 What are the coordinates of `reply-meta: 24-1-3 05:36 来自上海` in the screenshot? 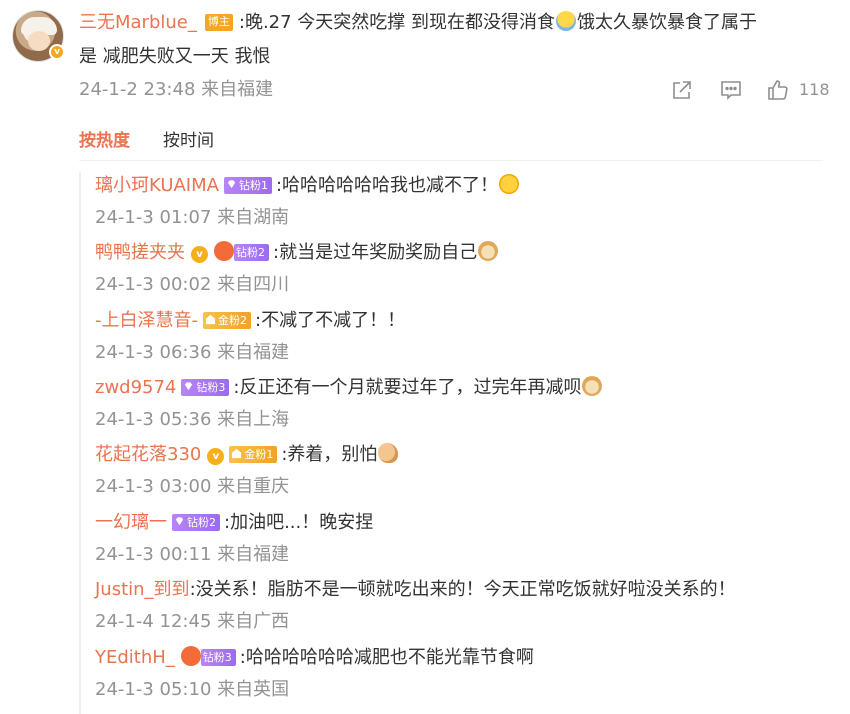 It's located at (192, 419).